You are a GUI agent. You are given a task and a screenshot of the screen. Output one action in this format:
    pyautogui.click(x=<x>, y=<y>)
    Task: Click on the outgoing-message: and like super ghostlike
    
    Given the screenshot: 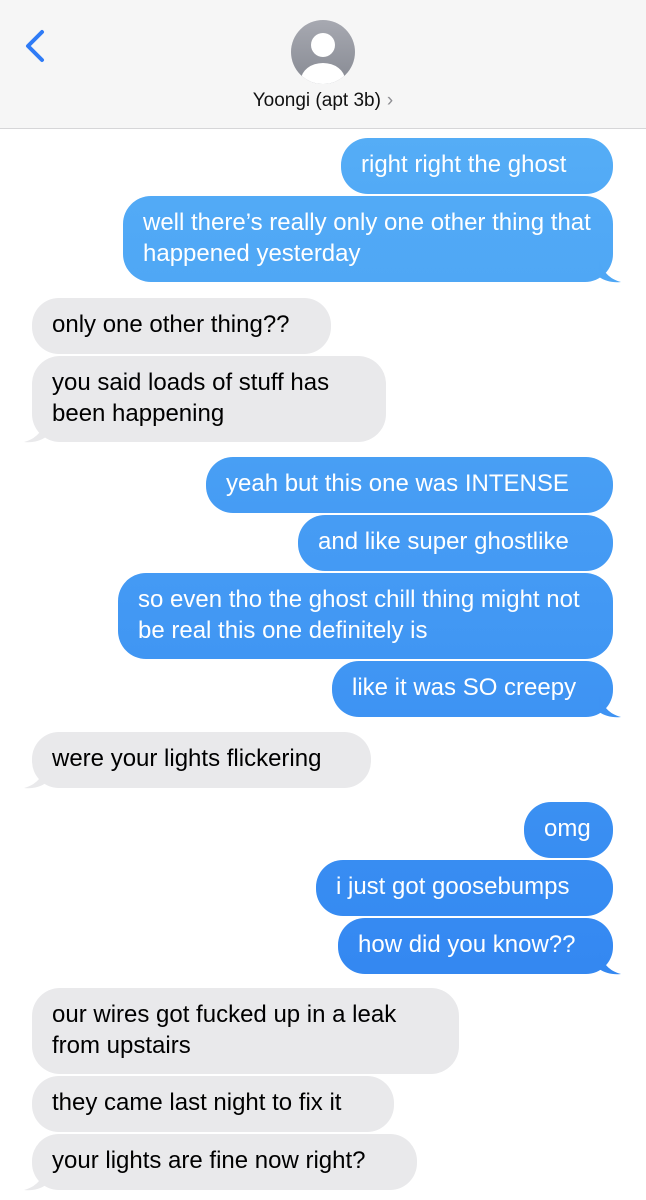 What is the action you would take?
    pyautogui.click(x=455, y=543)
    